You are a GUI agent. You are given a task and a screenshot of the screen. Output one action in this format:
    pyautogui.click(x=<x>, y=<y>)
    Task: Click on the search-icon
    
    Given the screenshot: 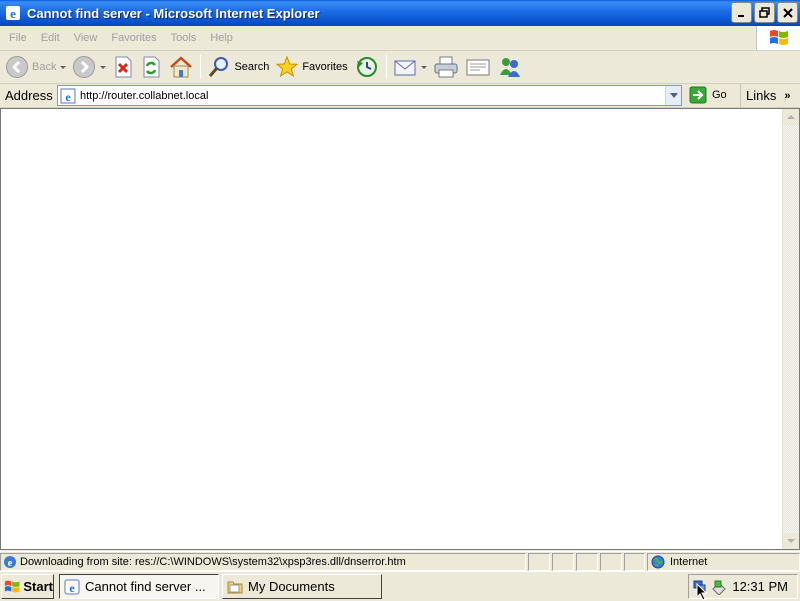 What is the action you would take?
    pyautogui.click(x=219, y=67)
    